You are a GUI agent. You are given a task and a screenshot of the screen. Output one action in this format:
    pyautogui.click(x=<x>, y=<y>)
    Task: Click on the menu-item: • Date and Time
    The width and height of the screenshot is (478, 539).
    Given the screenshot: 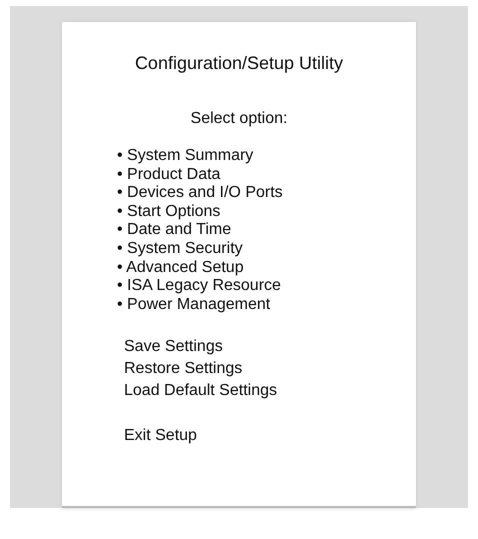 What is the action you would take?
    pyautogui.click(x=174, y=230)
    